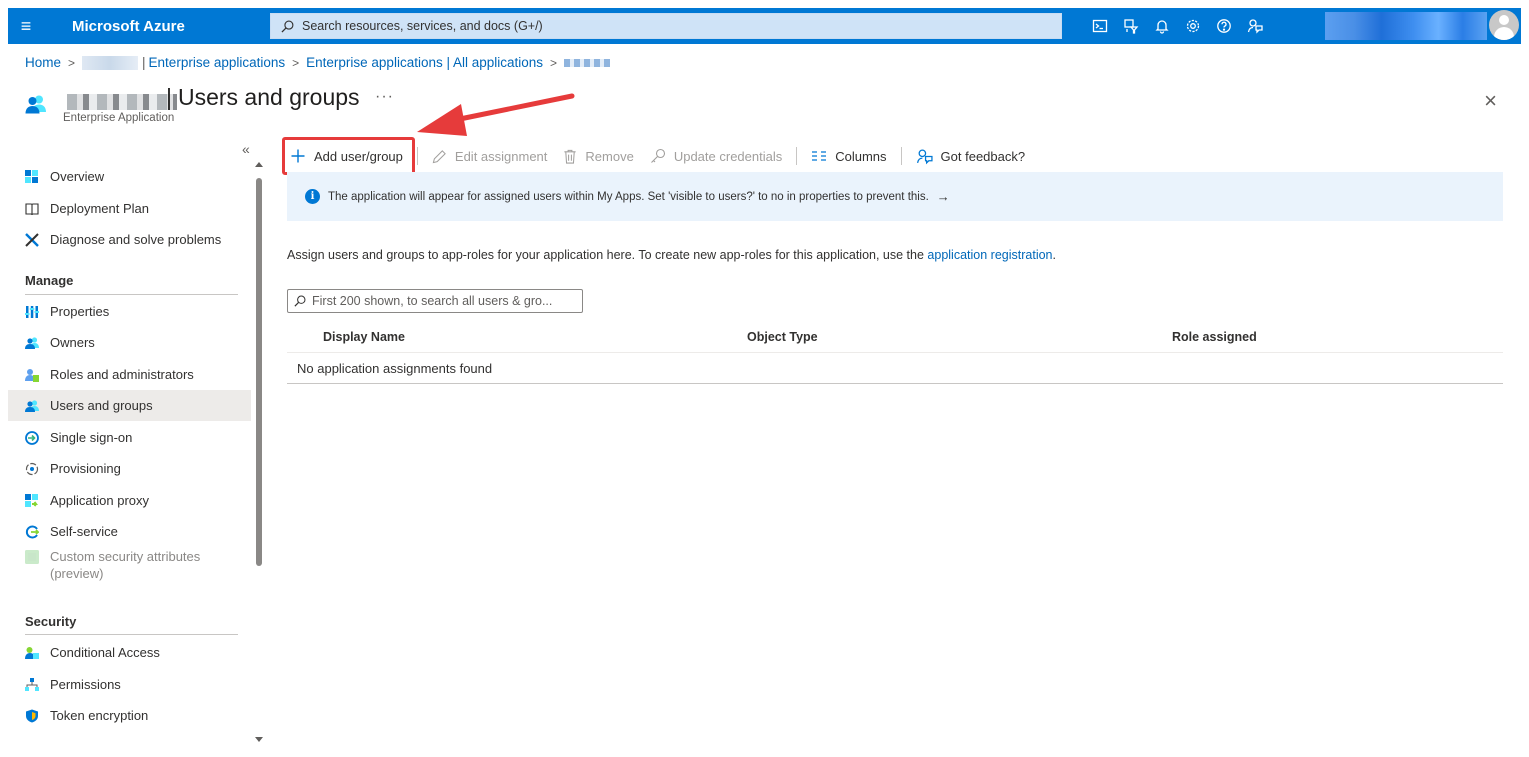 The image size is (1529, 757). I want to click on app-proxy-icon, so click(32, 500).